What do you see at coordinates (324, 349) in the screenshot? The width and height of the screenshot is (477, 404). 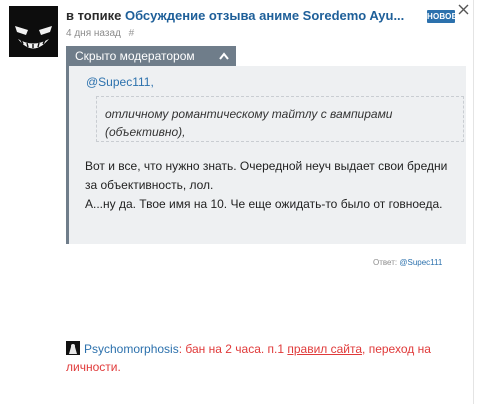 I see `site-rules-link: правил сайта` at bounding box center [324, 349].